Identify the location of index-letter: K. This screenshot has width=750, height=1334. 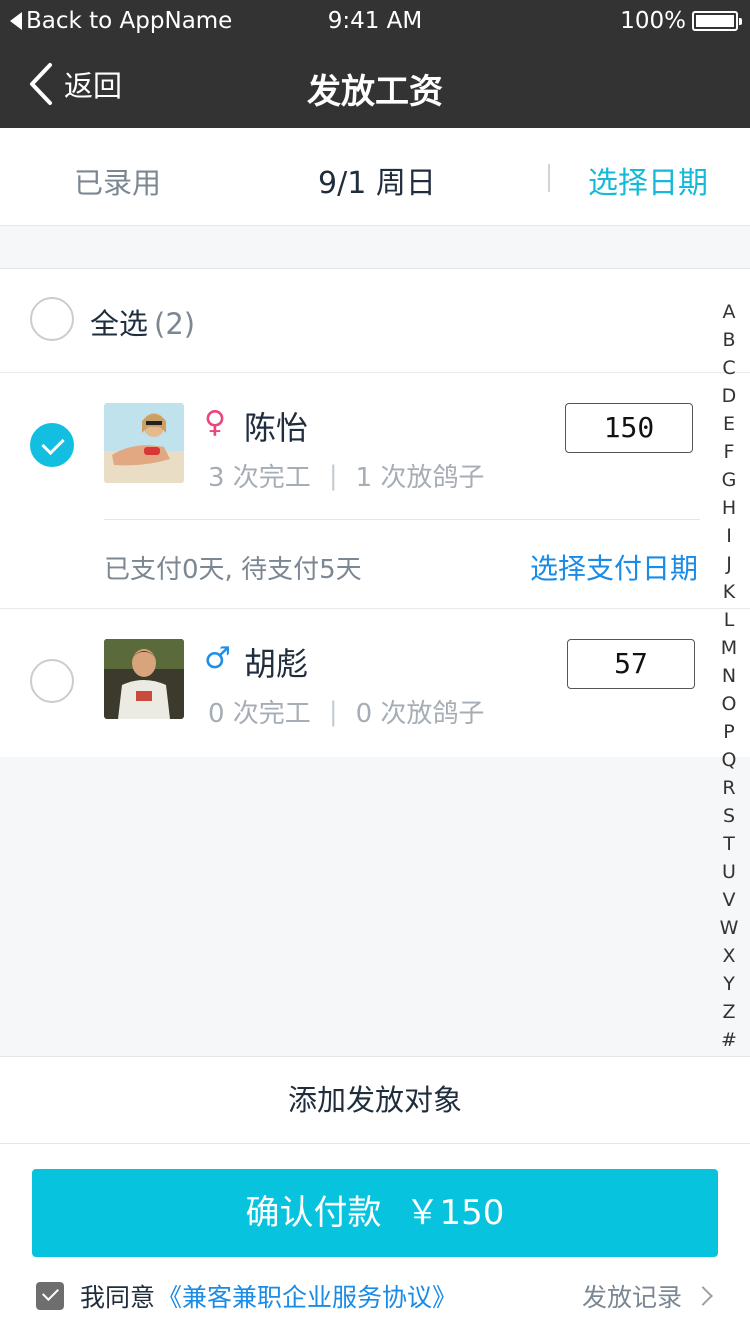
(729, 592).